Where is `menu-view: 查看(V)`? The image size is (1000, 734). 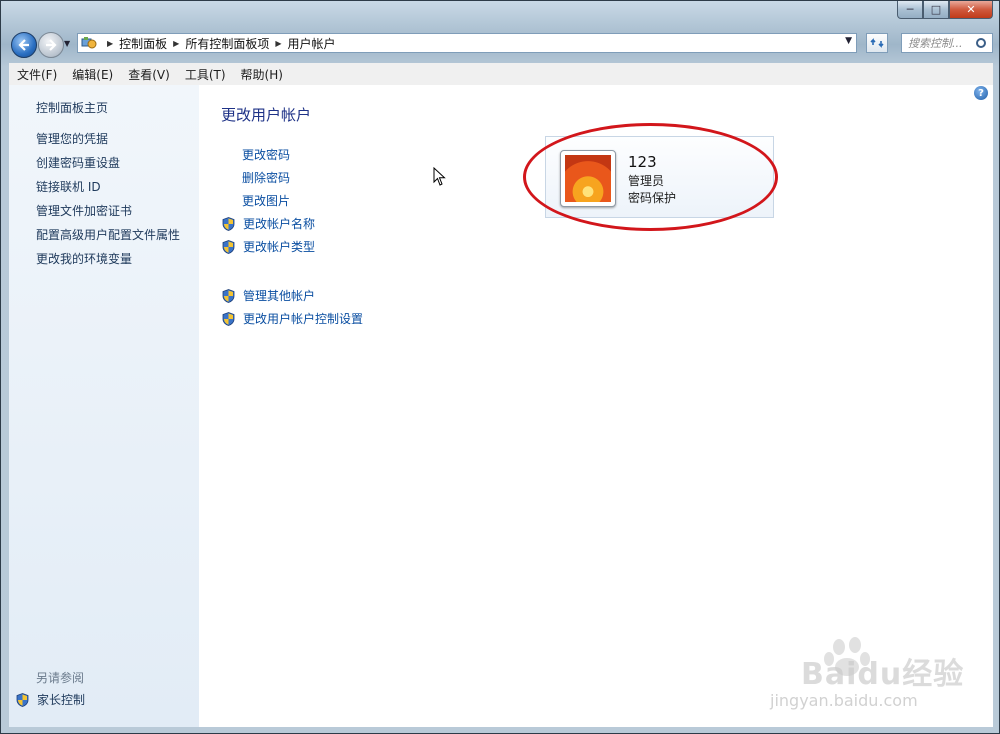 menu-view: 查看(V) is located at coordinates (149, 74).